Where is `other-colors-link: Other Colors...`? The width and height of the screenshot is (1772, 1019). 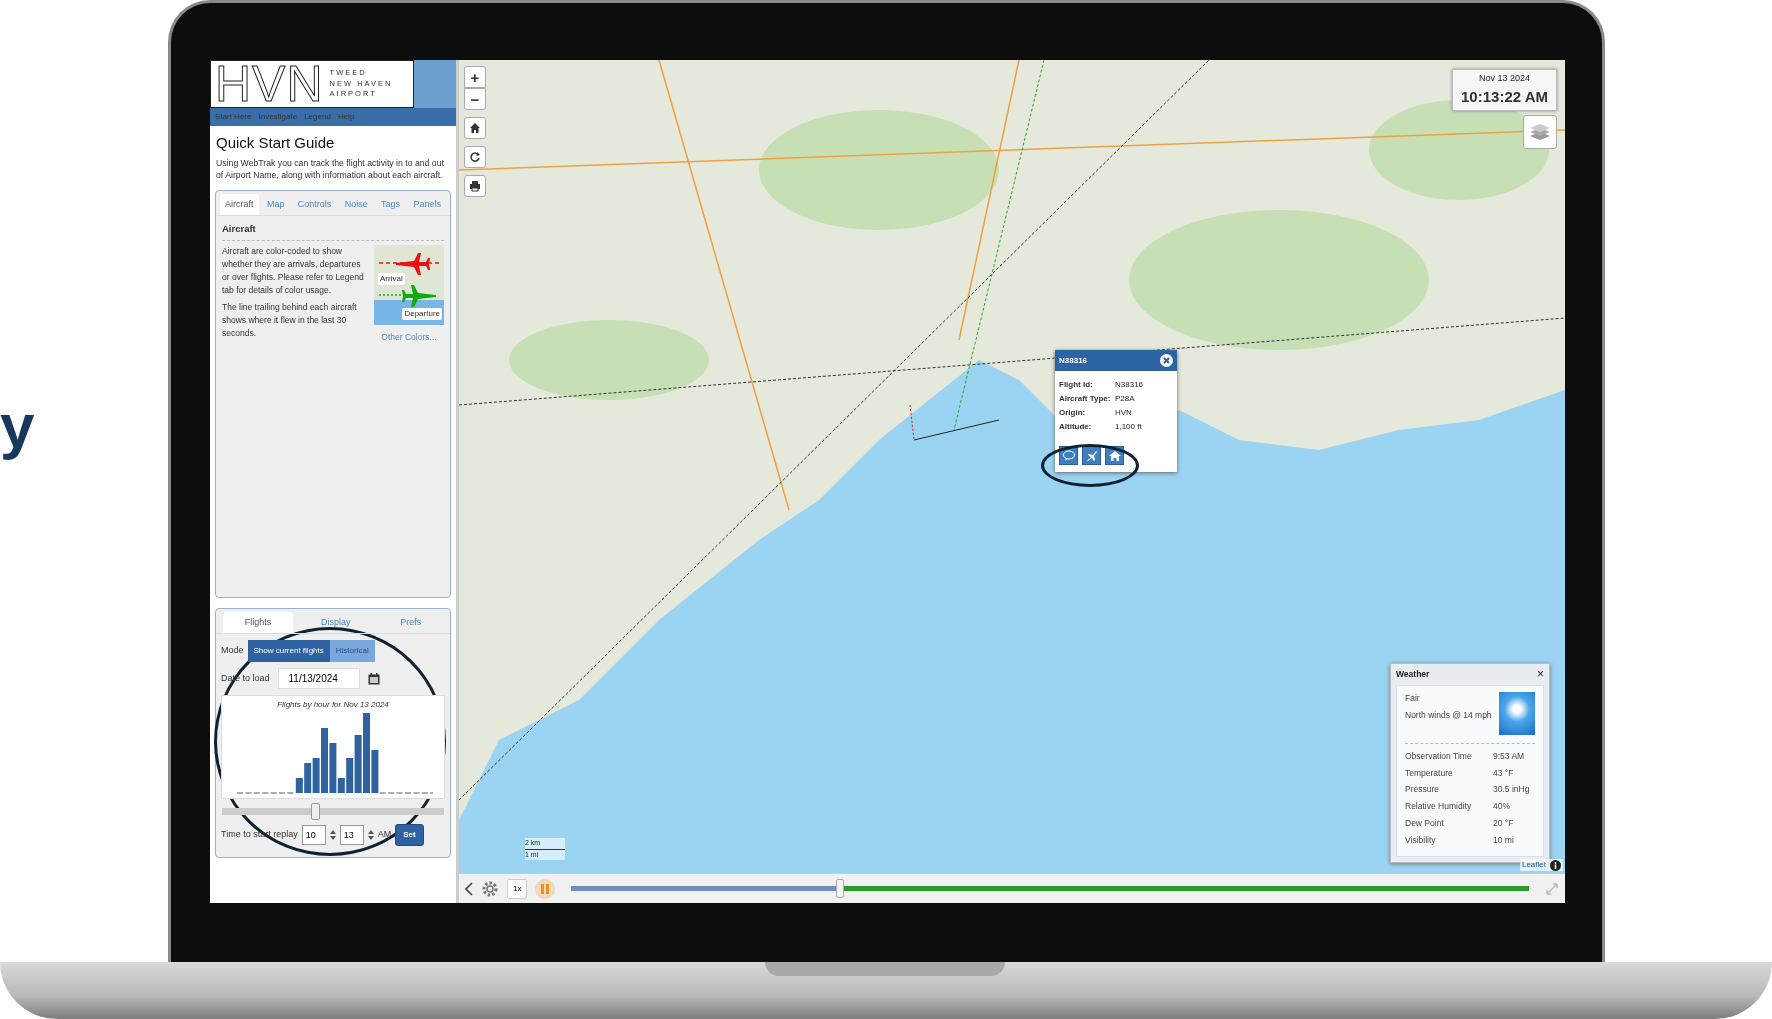
other-colors-link: Other Colors... is located at coordinates (409, 338).